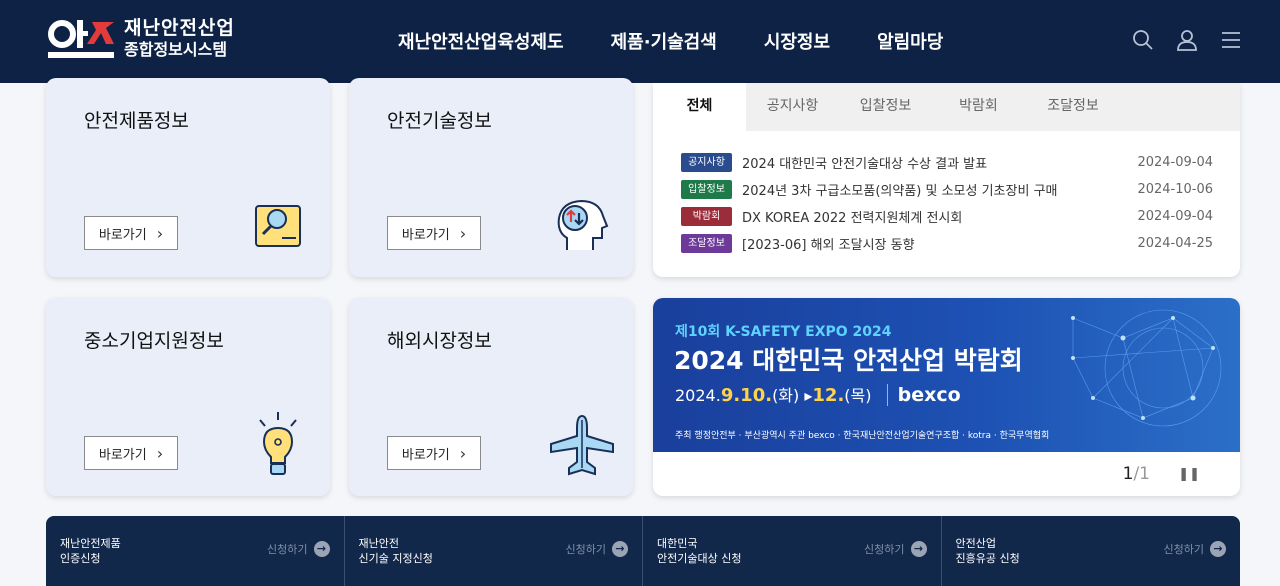 The height and width of the screenshot is (586, 1280). Describe the element at coordinates (885, 107) in the screenshot. I see `tab-bidding: 입찰정보` at that location.